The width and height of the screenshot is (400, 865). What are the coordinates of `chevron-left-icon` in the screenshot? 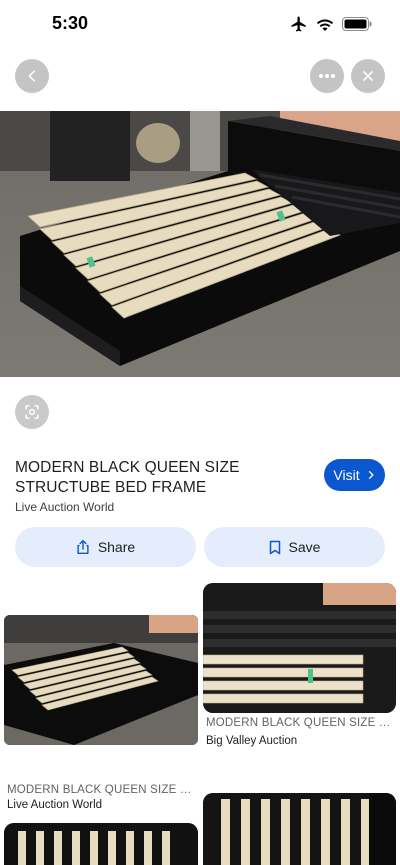 It's located at (31, 76).